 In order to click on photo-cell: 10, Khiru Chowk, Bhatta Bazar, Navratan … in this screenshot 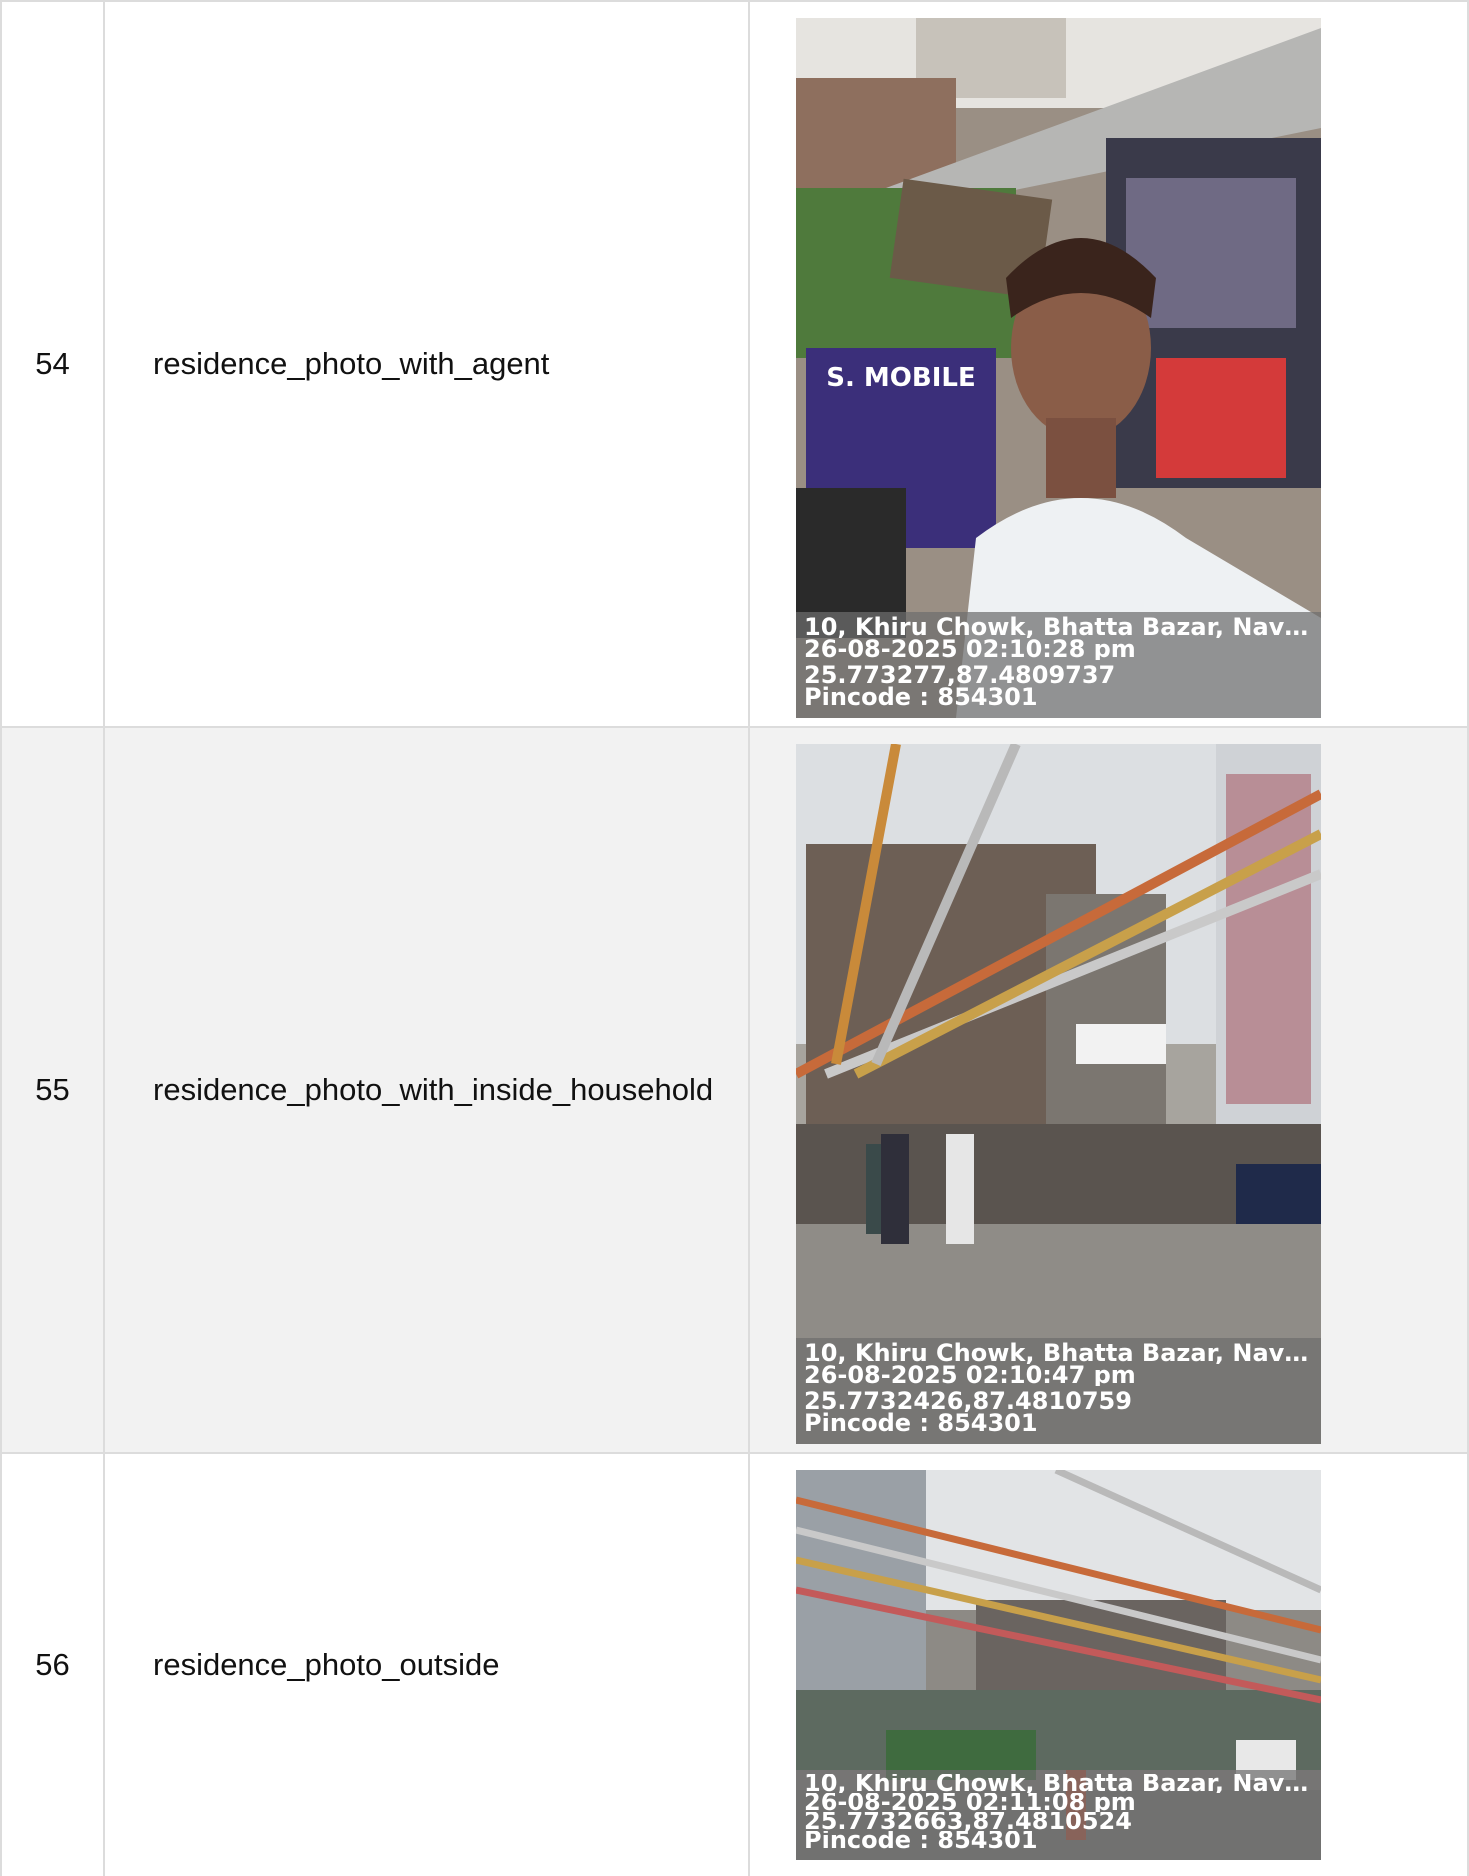, I will do `click(1109, 1665)`.